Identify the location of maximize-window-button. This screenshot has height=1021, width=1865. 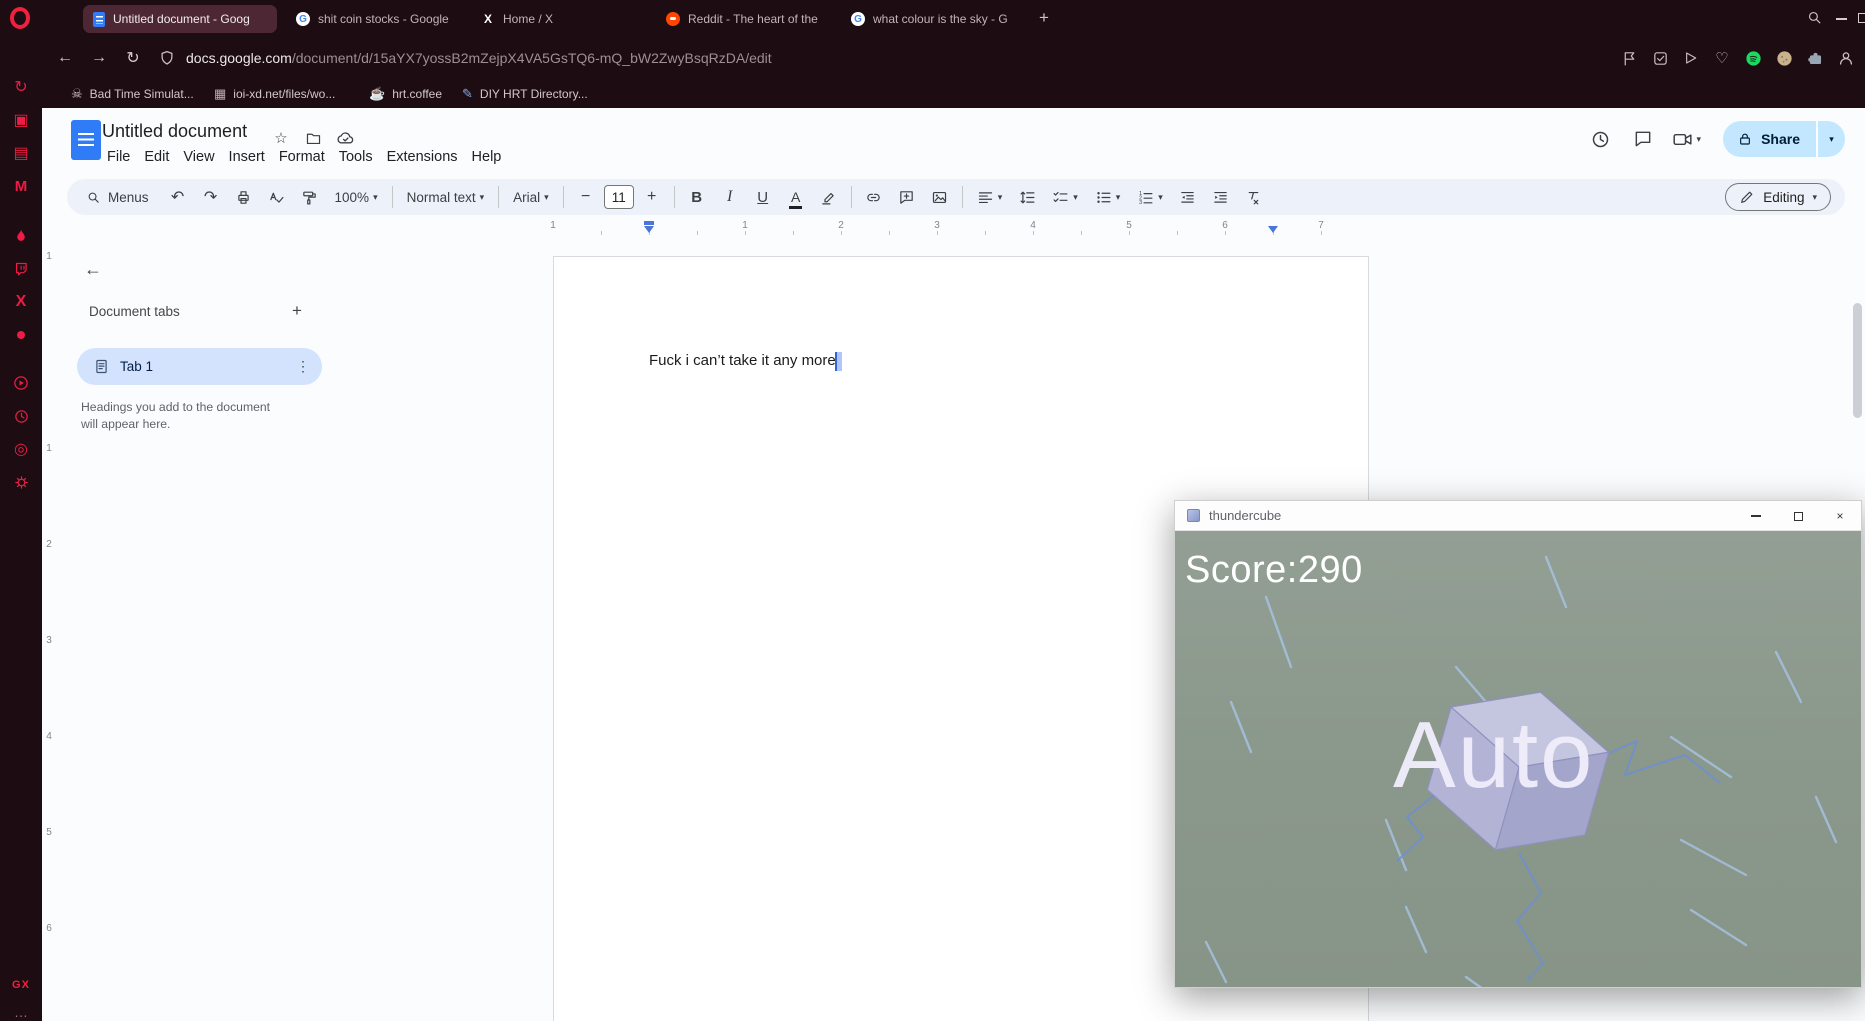
(1861, 18).